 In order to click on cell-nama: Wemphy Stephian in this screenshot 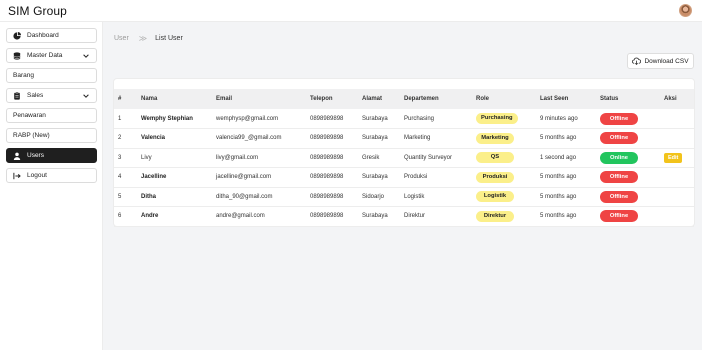, I will do `click(174, 119)`.